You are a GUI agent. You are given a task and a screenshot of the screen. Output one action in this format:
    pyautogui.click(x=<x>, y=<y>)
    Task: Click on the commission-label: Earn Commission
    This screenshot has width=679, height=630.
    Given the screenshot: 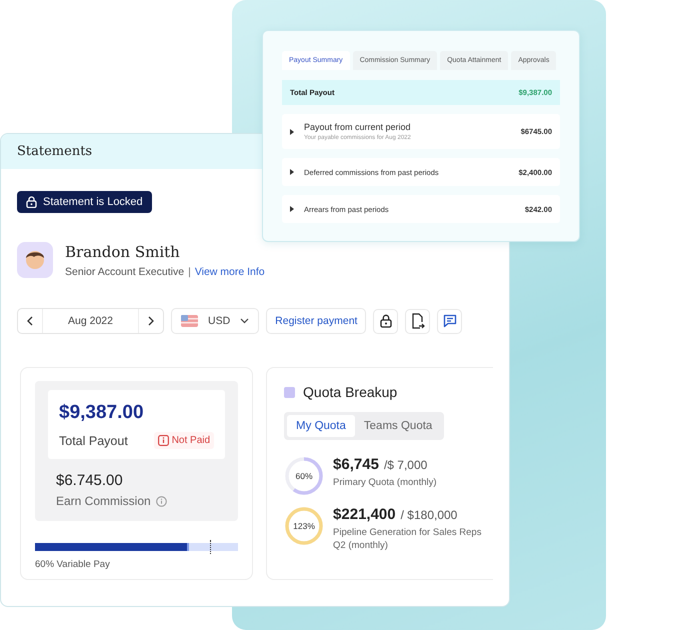 What is the action you would take?
    pyautogui.click(x=103, y=501)
    